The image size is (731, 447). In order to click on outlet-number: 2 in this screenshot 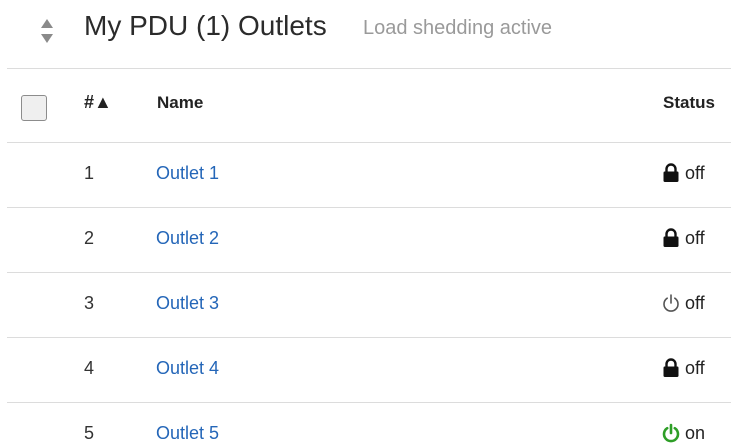, I will do `click(89, 238)`.